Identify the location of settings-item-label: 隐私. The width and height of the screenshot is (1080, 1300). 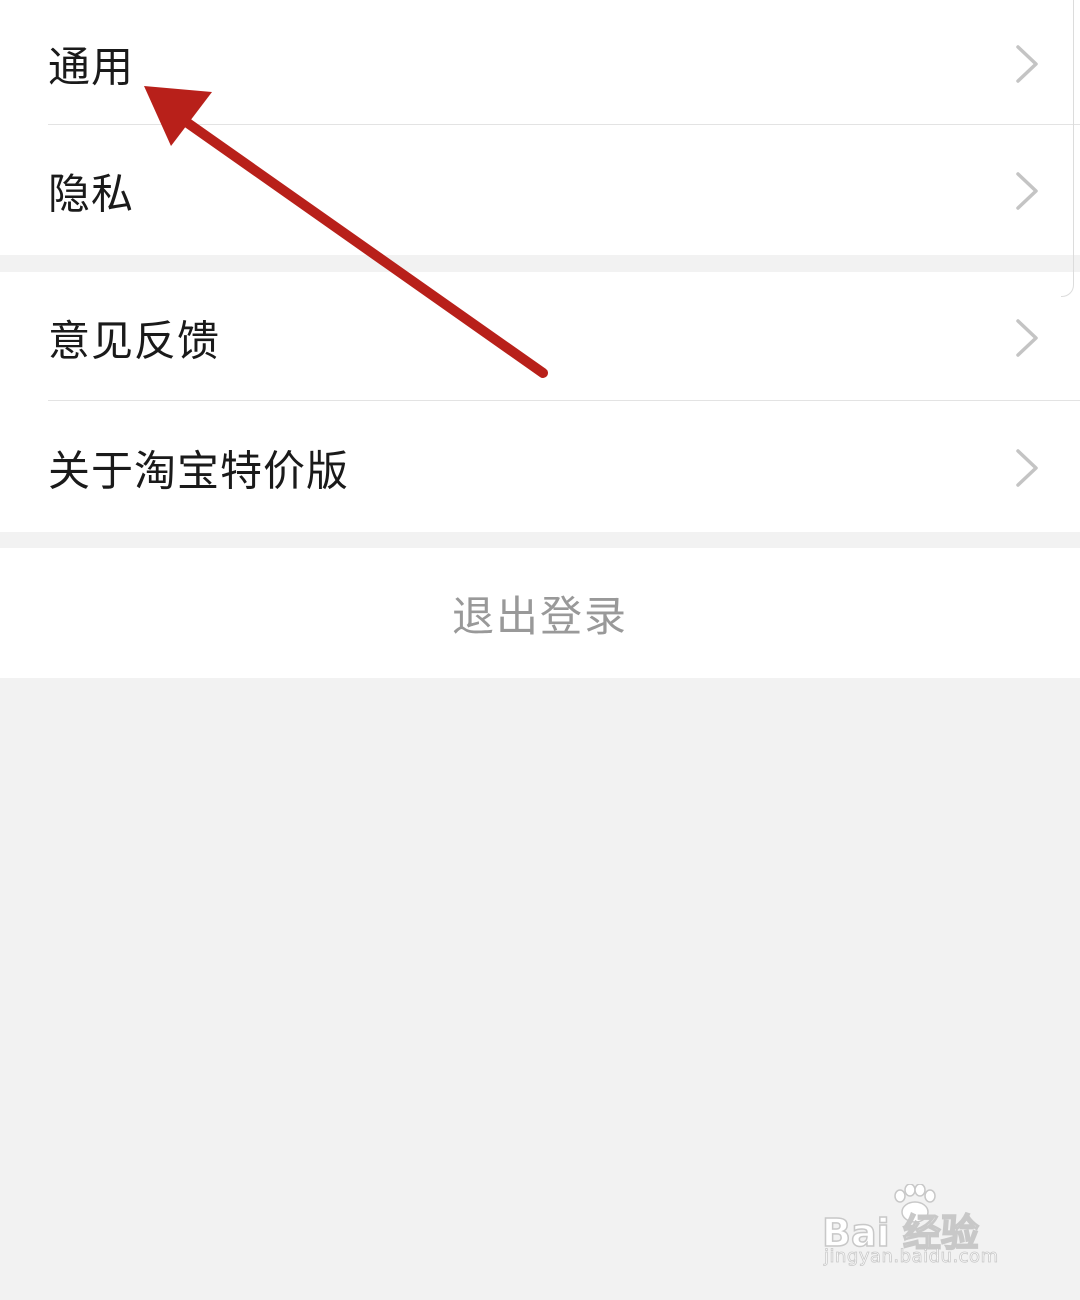
(91, 194).